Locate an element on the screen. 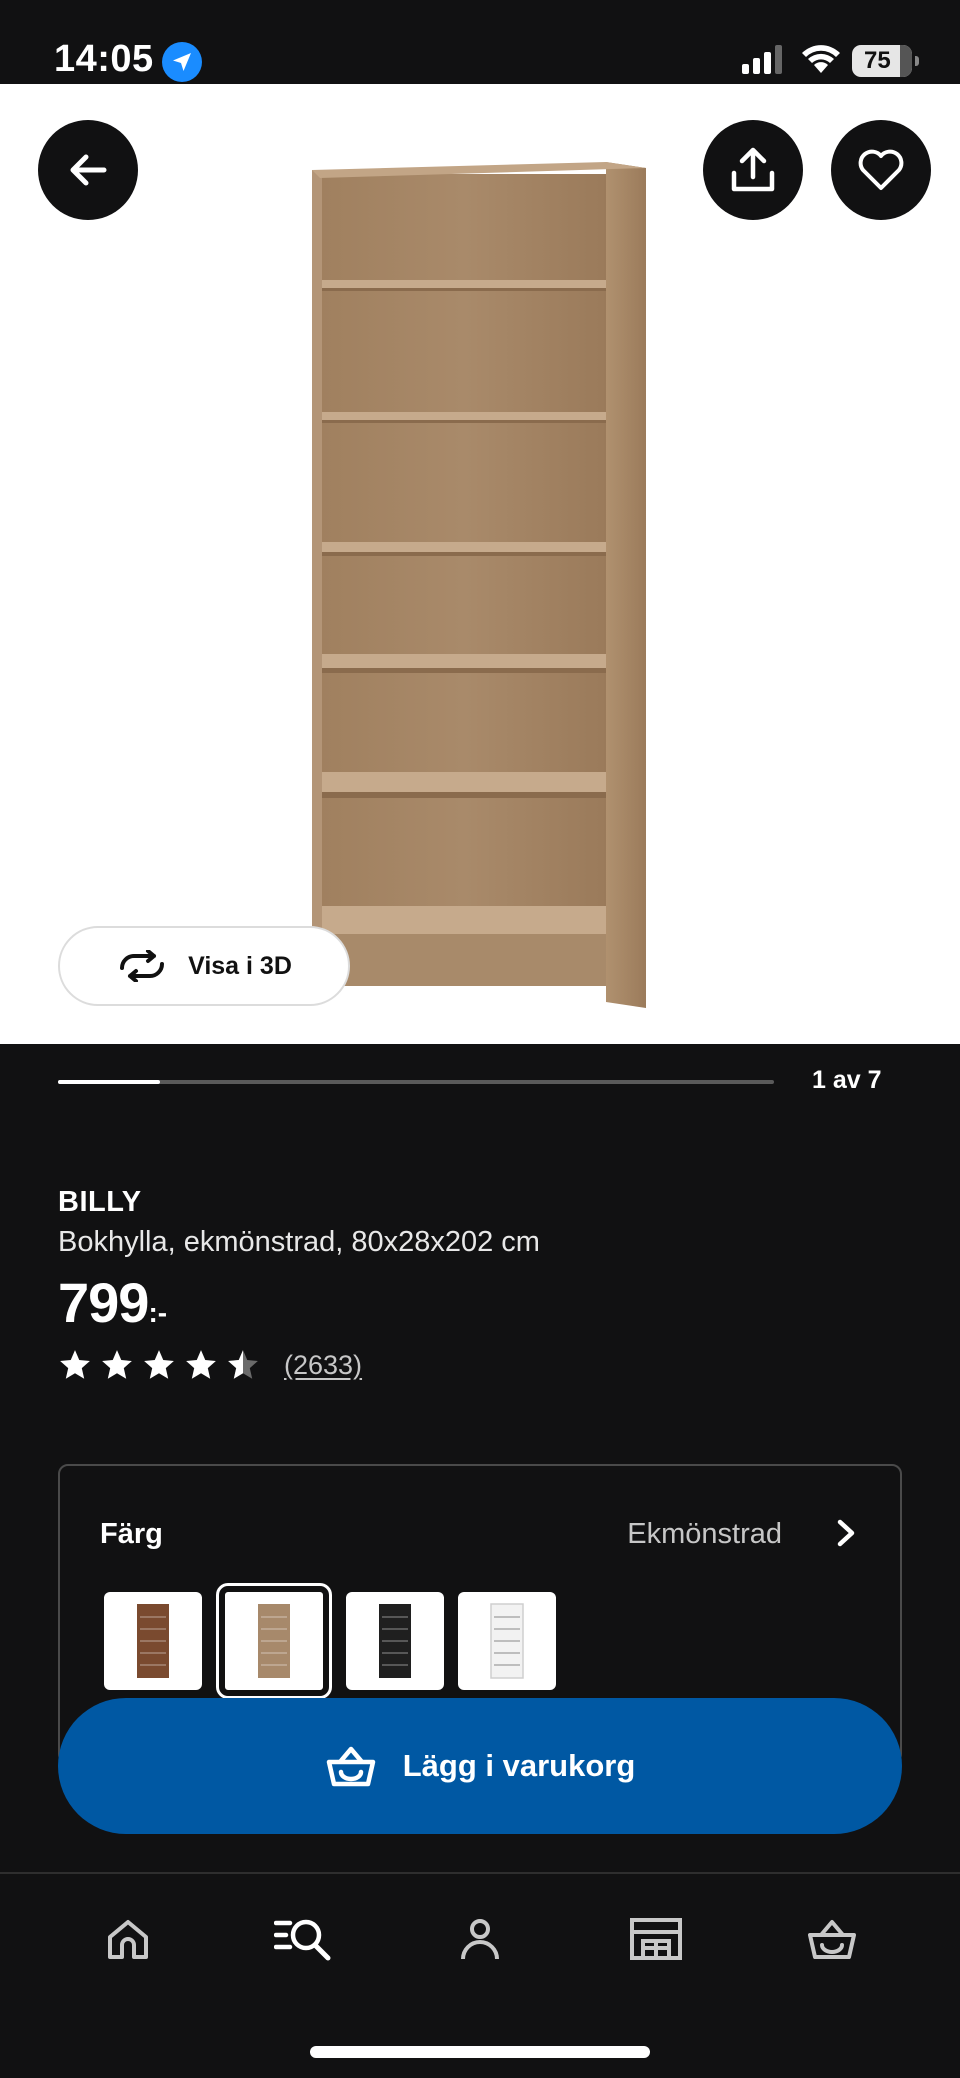 This screenshot has height=2078, width=960. view-3d-label: Visa i 3D is located at coordinates (240, 965).